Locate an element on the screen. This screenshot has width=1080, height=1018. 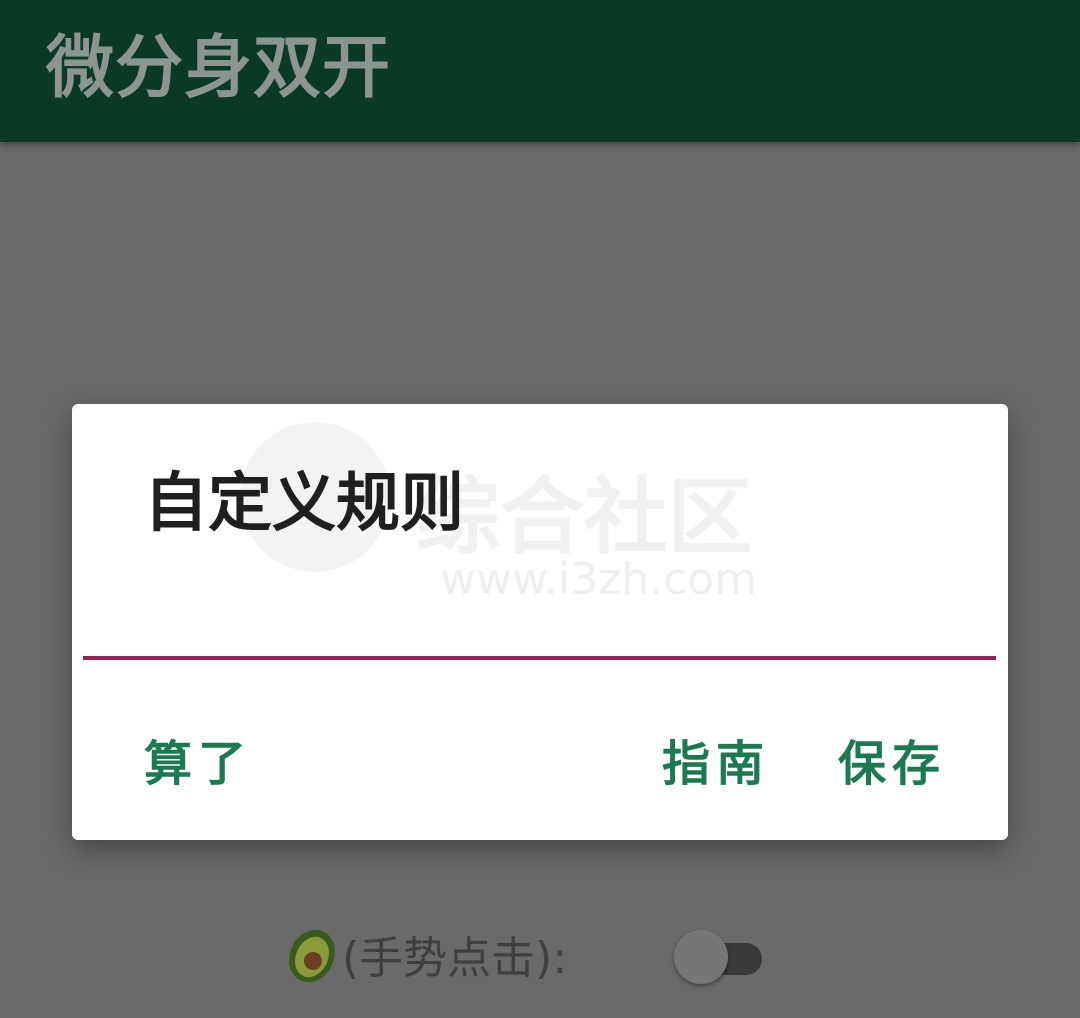
toggle-thumb is located at coordinates (701, 957).